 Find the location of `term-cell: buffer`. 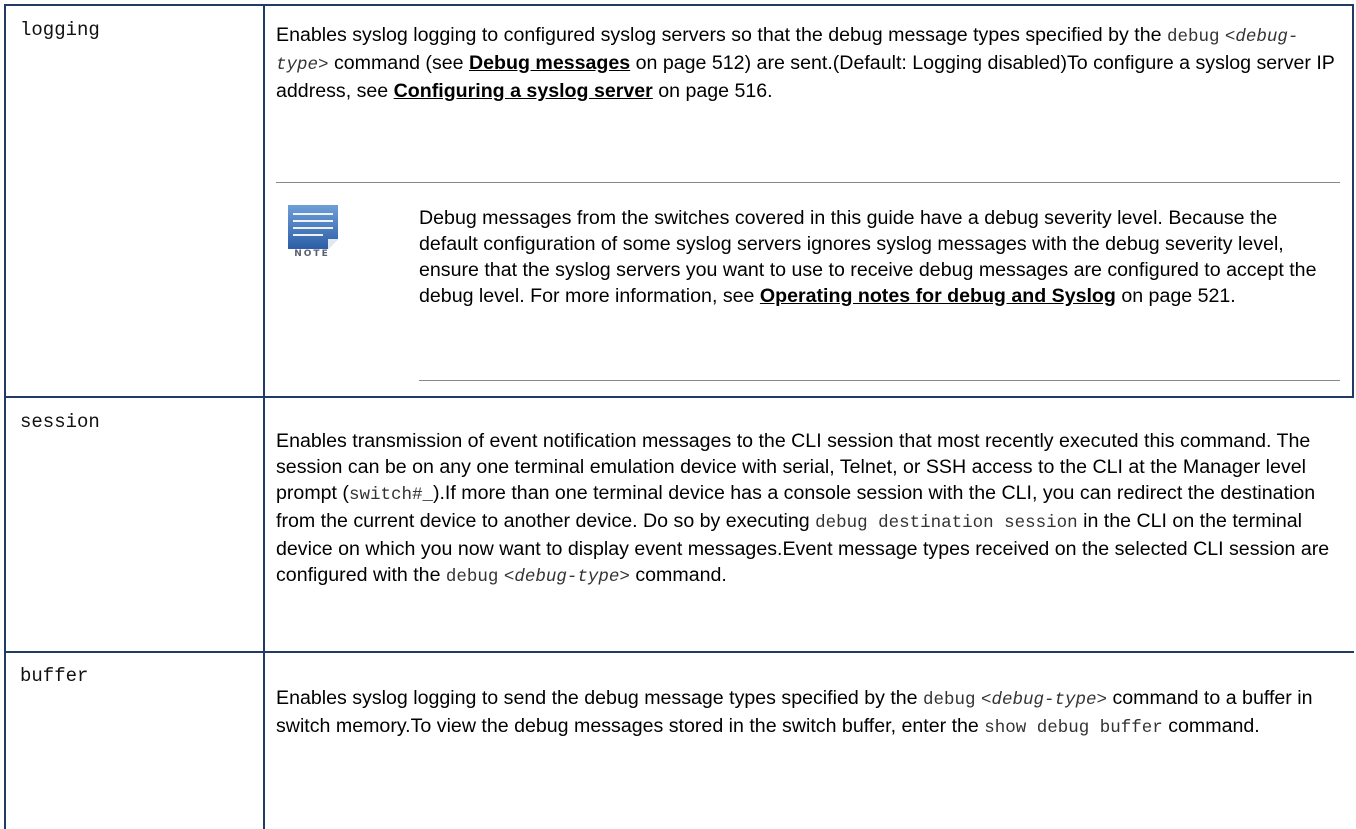

term-cell: buffer is located at coordinates (54, 676).